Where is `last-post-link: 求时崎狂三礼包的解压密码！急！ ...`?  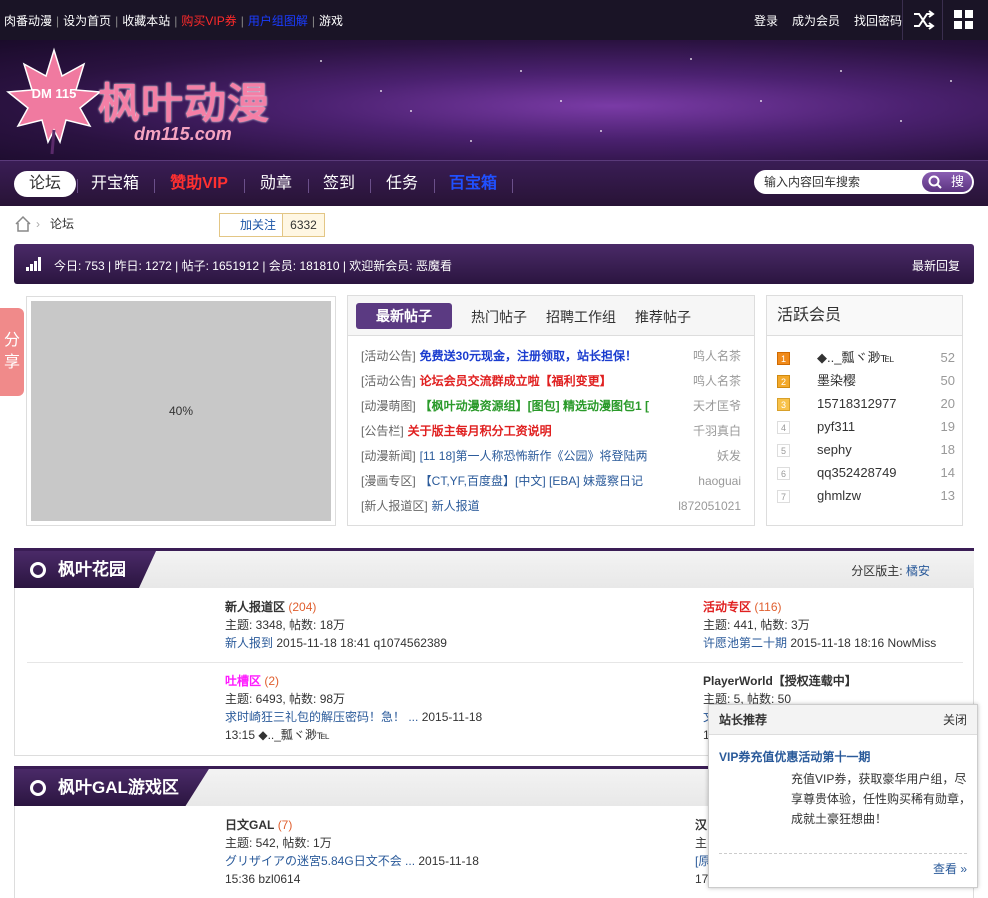 last-post-link: 求时崎狂三礼包的解压密码！急！ ... is located at coordinates (321, 717).